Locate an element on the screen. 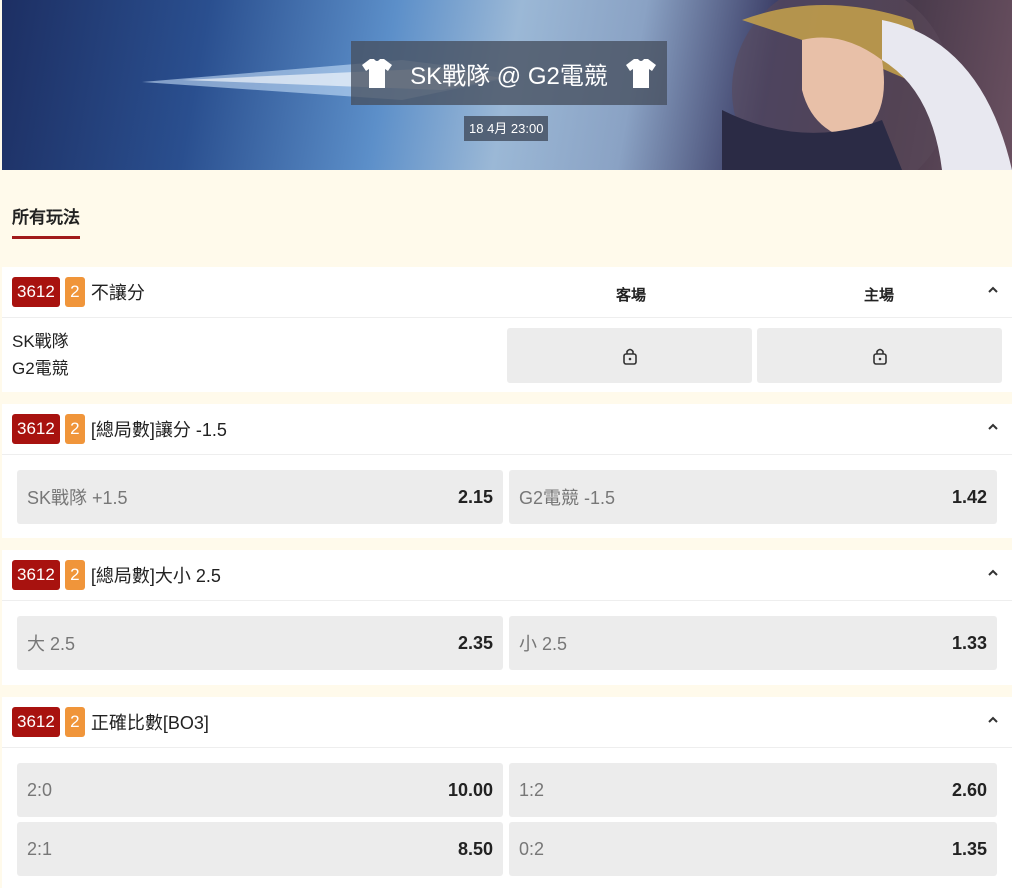 The height and width of the screenshot is (888, 1012). market-tabs: 所有玩法 is located at coordinates (46, 221).